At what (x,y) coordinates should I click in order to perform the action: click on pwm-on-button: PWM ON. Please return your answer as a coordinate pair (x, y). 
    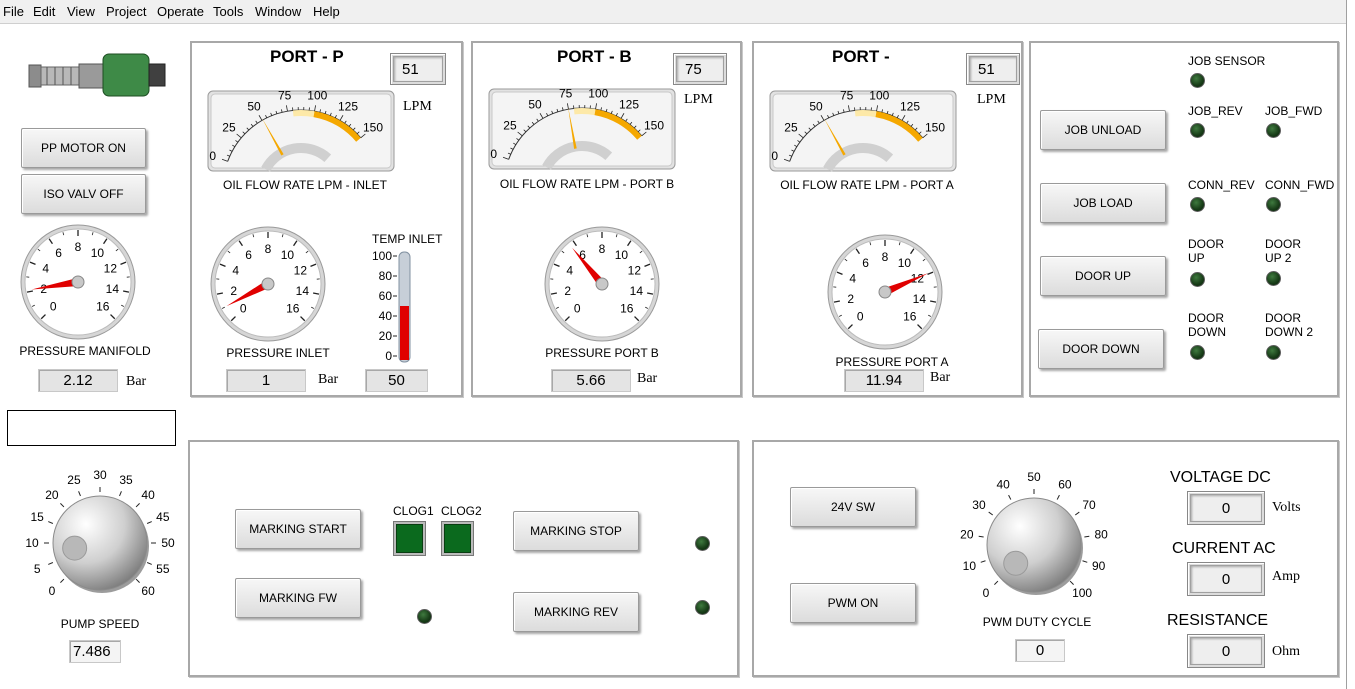
    Looking at the image, I should click on (853, 603).